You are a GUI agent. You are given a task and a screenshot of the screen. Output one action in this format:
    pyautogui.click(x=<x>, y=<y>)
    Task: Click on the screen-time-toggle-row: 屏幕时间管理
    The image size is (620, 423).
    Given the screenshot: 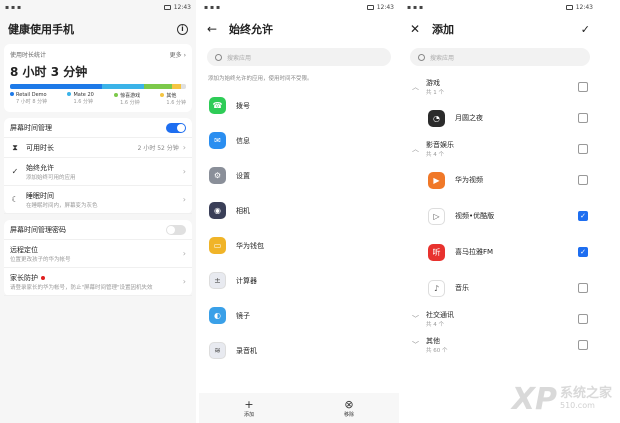 What is the action you would take?
    pyautogui.click(x=98, y=128)
    